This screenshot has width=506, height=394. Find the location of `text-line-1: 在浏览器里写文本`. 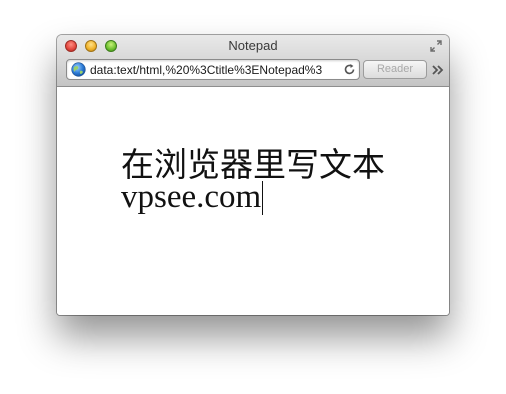

text-line-1: 在浏览器里写文本 is located at coordinates (253, 166).